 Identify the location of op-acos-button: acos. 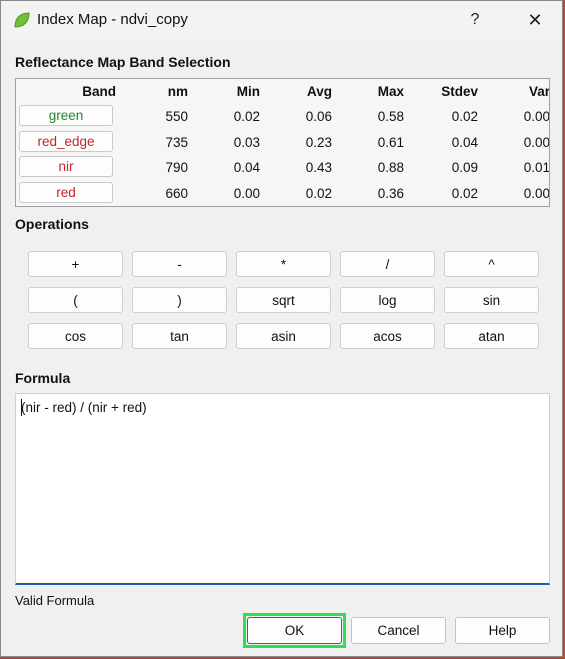
(387, 336).